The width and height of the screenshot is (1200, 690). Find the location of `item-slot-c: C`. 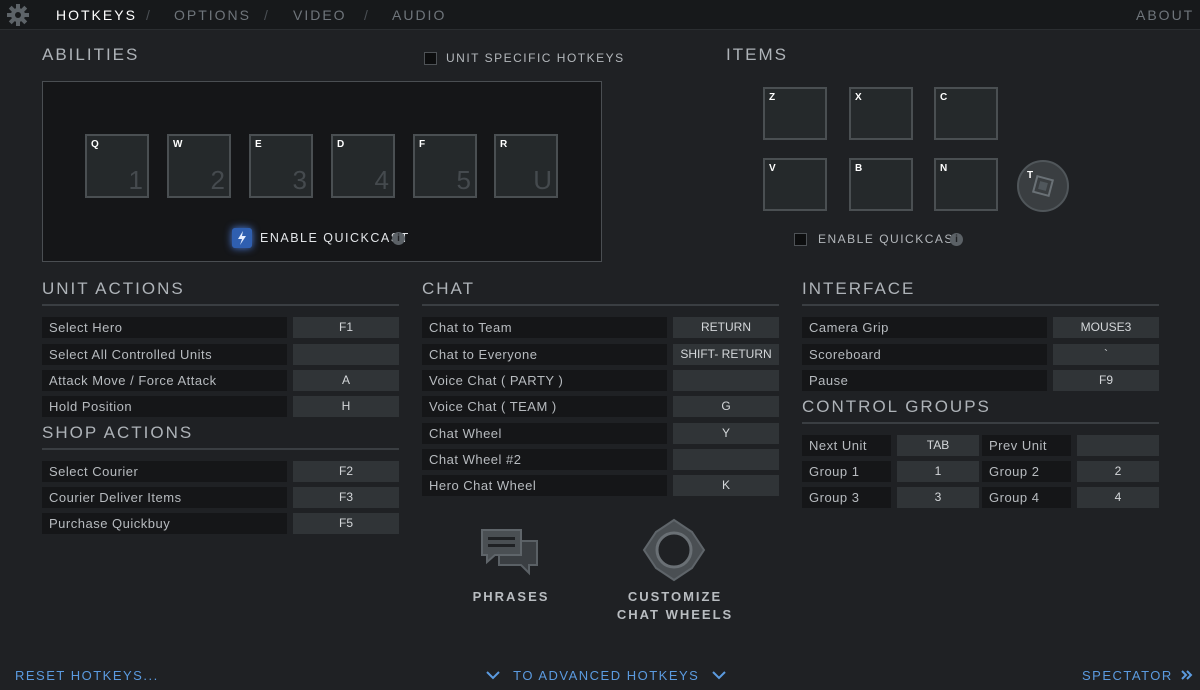

item-slot-c: C is located at coordinates (966, 113).